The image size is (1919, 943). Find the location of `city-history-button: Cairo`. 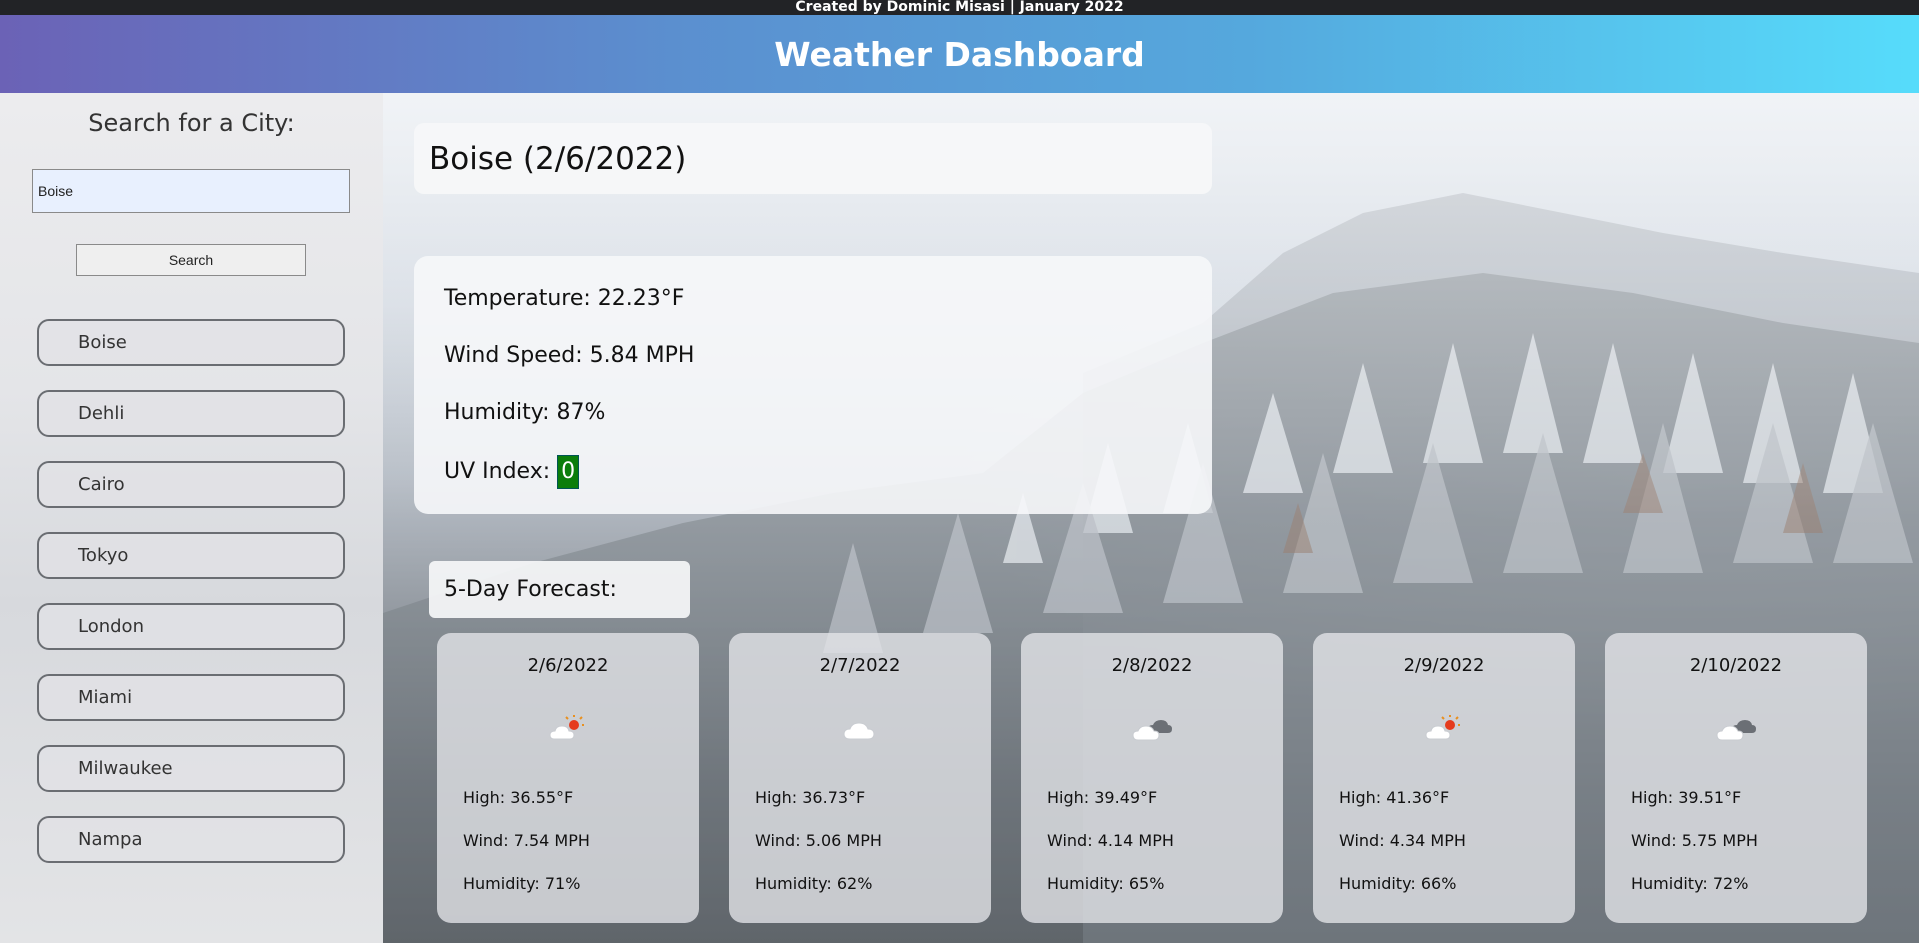

city-history-button: Cairo is located at coordinates (191, 484).